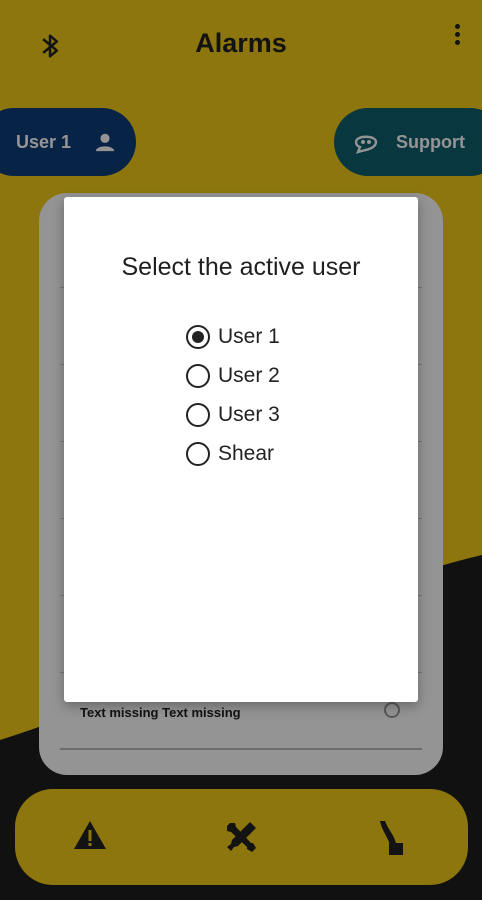 Image resolution: width=482 pixels, height=900 pixels. Describe the element at coordinates (249, 375) in the screenshot. I see `radio-option-label: User 2` at that location.